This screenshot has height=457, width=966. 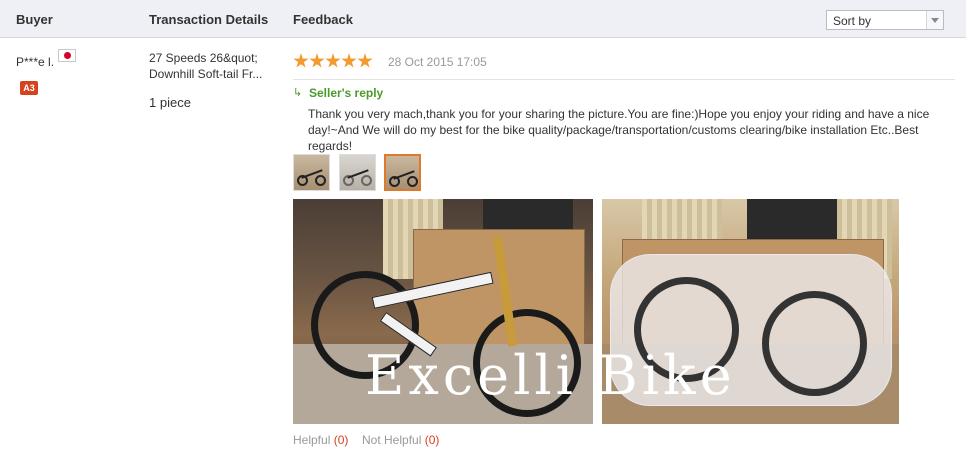 What do you see at coordinates (885, 20) in the screenshot?
I see `sort-by-select: Sort by` at bounding box center [885, 20].